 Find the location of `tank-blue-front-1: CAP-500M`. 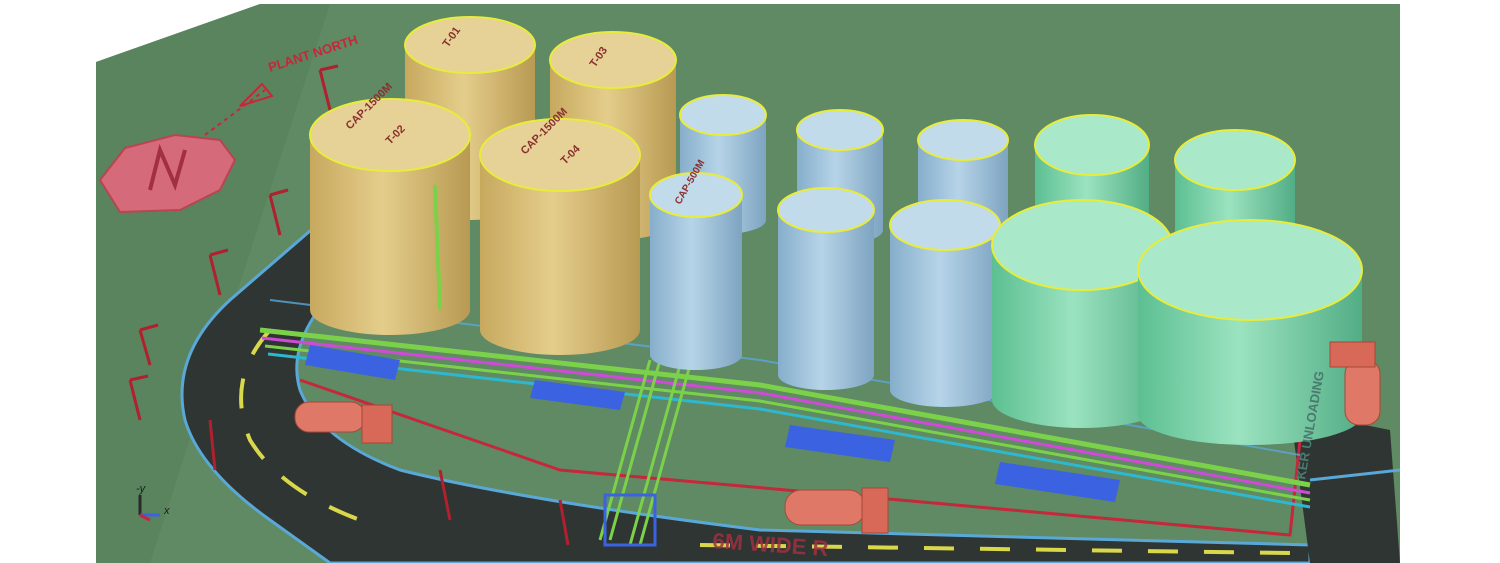

tank-blue-front-1: CAP-500M is located at coordinates (696, 264).